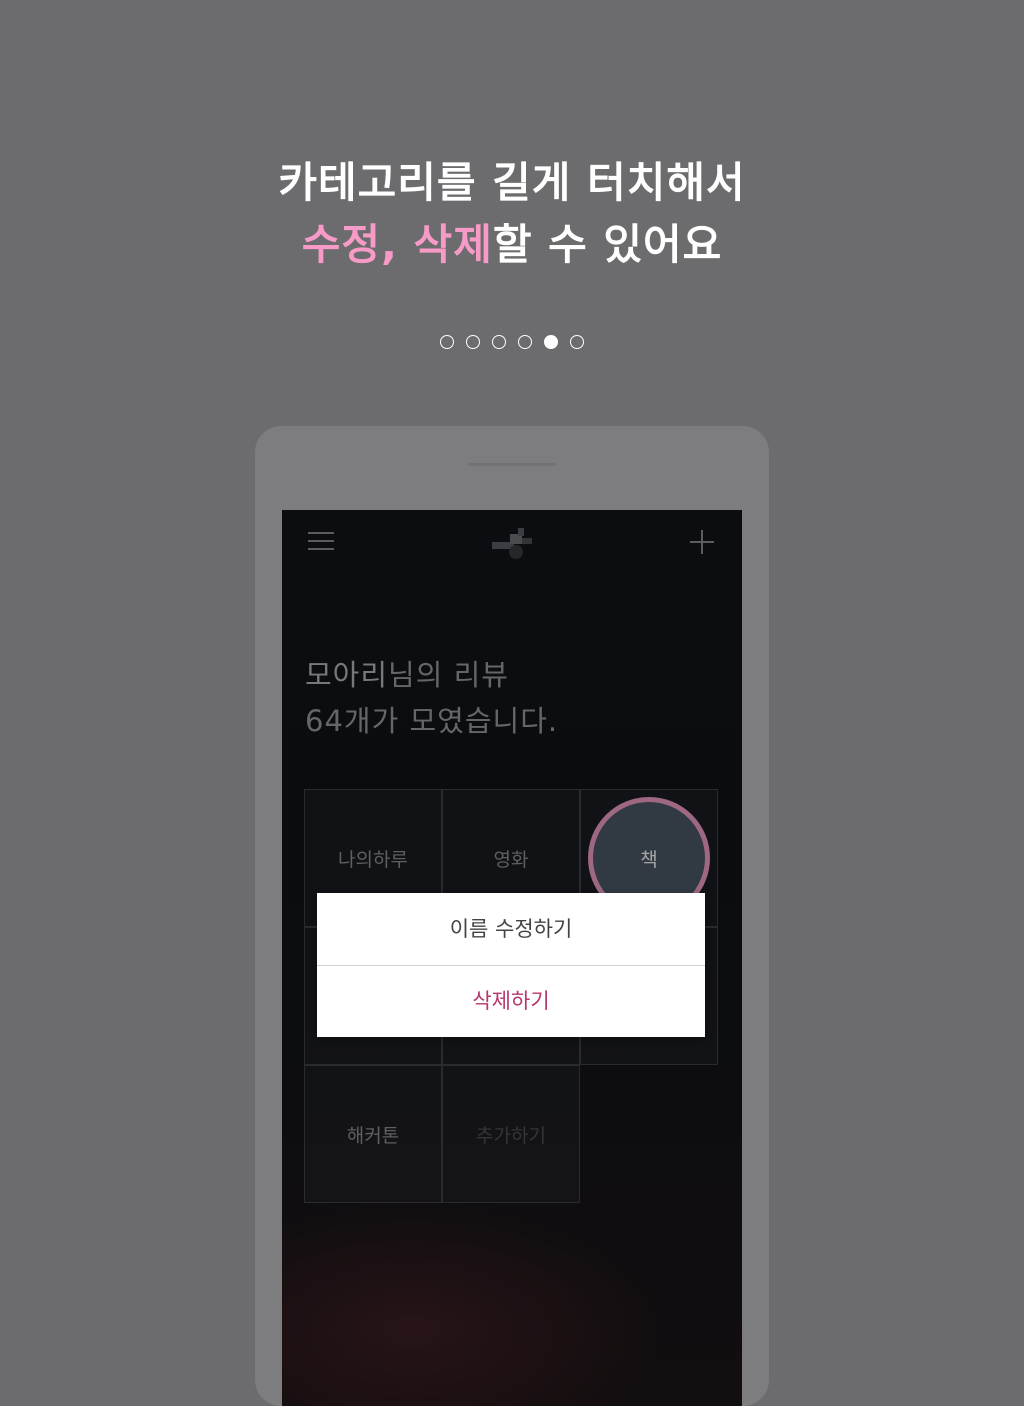 The width and height of the screenshot is (1024, 1406). Describe the element at coordinates (397, 244) in the screenshot. I see `headline-accent: 수정, 삭제` at that location.